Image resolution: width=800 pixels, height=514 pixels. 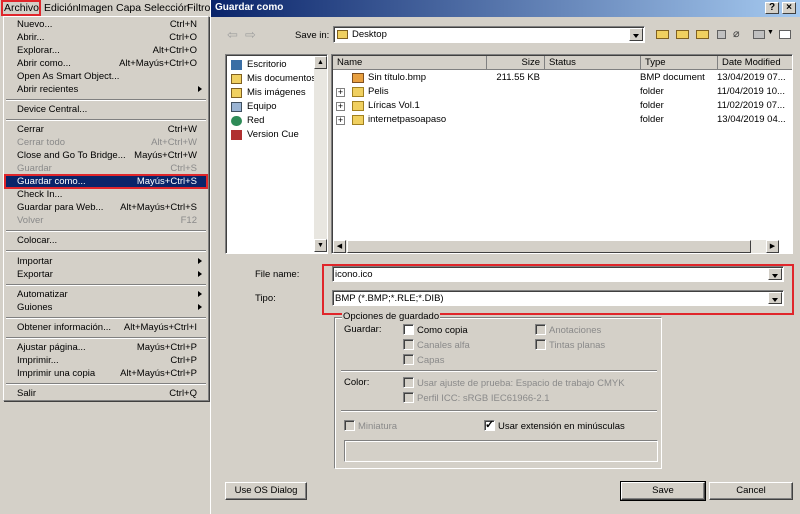 I want to click on view-menu-icon, so click(x=786, y=34).